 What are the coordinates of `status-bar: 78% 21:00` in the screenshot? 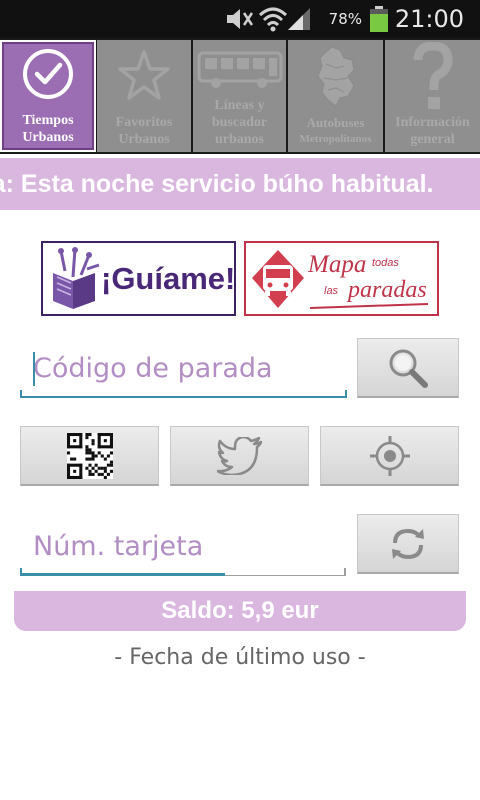 It's located at (240, 19).